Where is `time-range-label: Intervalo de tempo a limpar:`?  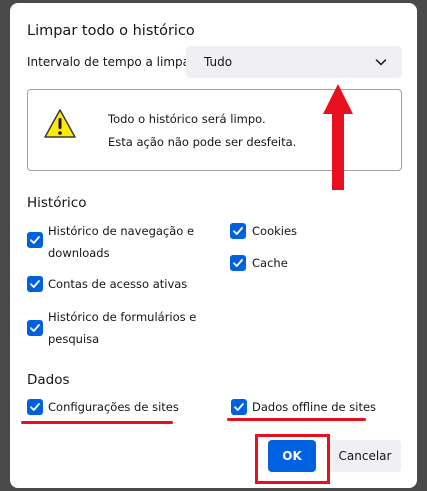 time-range-label: Intervalo de tempo a limpar: is located at coordinates (113, 62).